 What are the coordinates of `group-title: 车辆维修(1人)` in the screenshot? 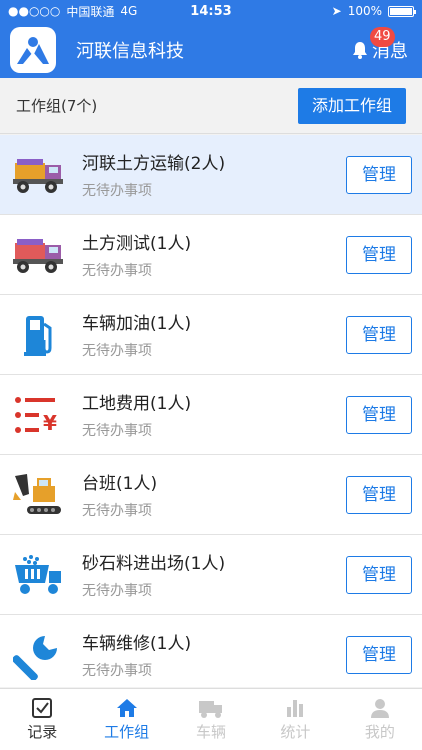 It's located at (137, 644).